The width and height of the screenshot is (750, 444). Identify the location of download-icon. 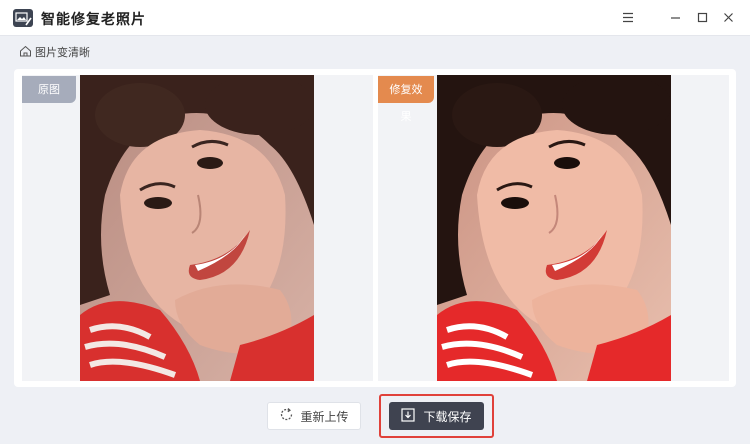
(408, 416).